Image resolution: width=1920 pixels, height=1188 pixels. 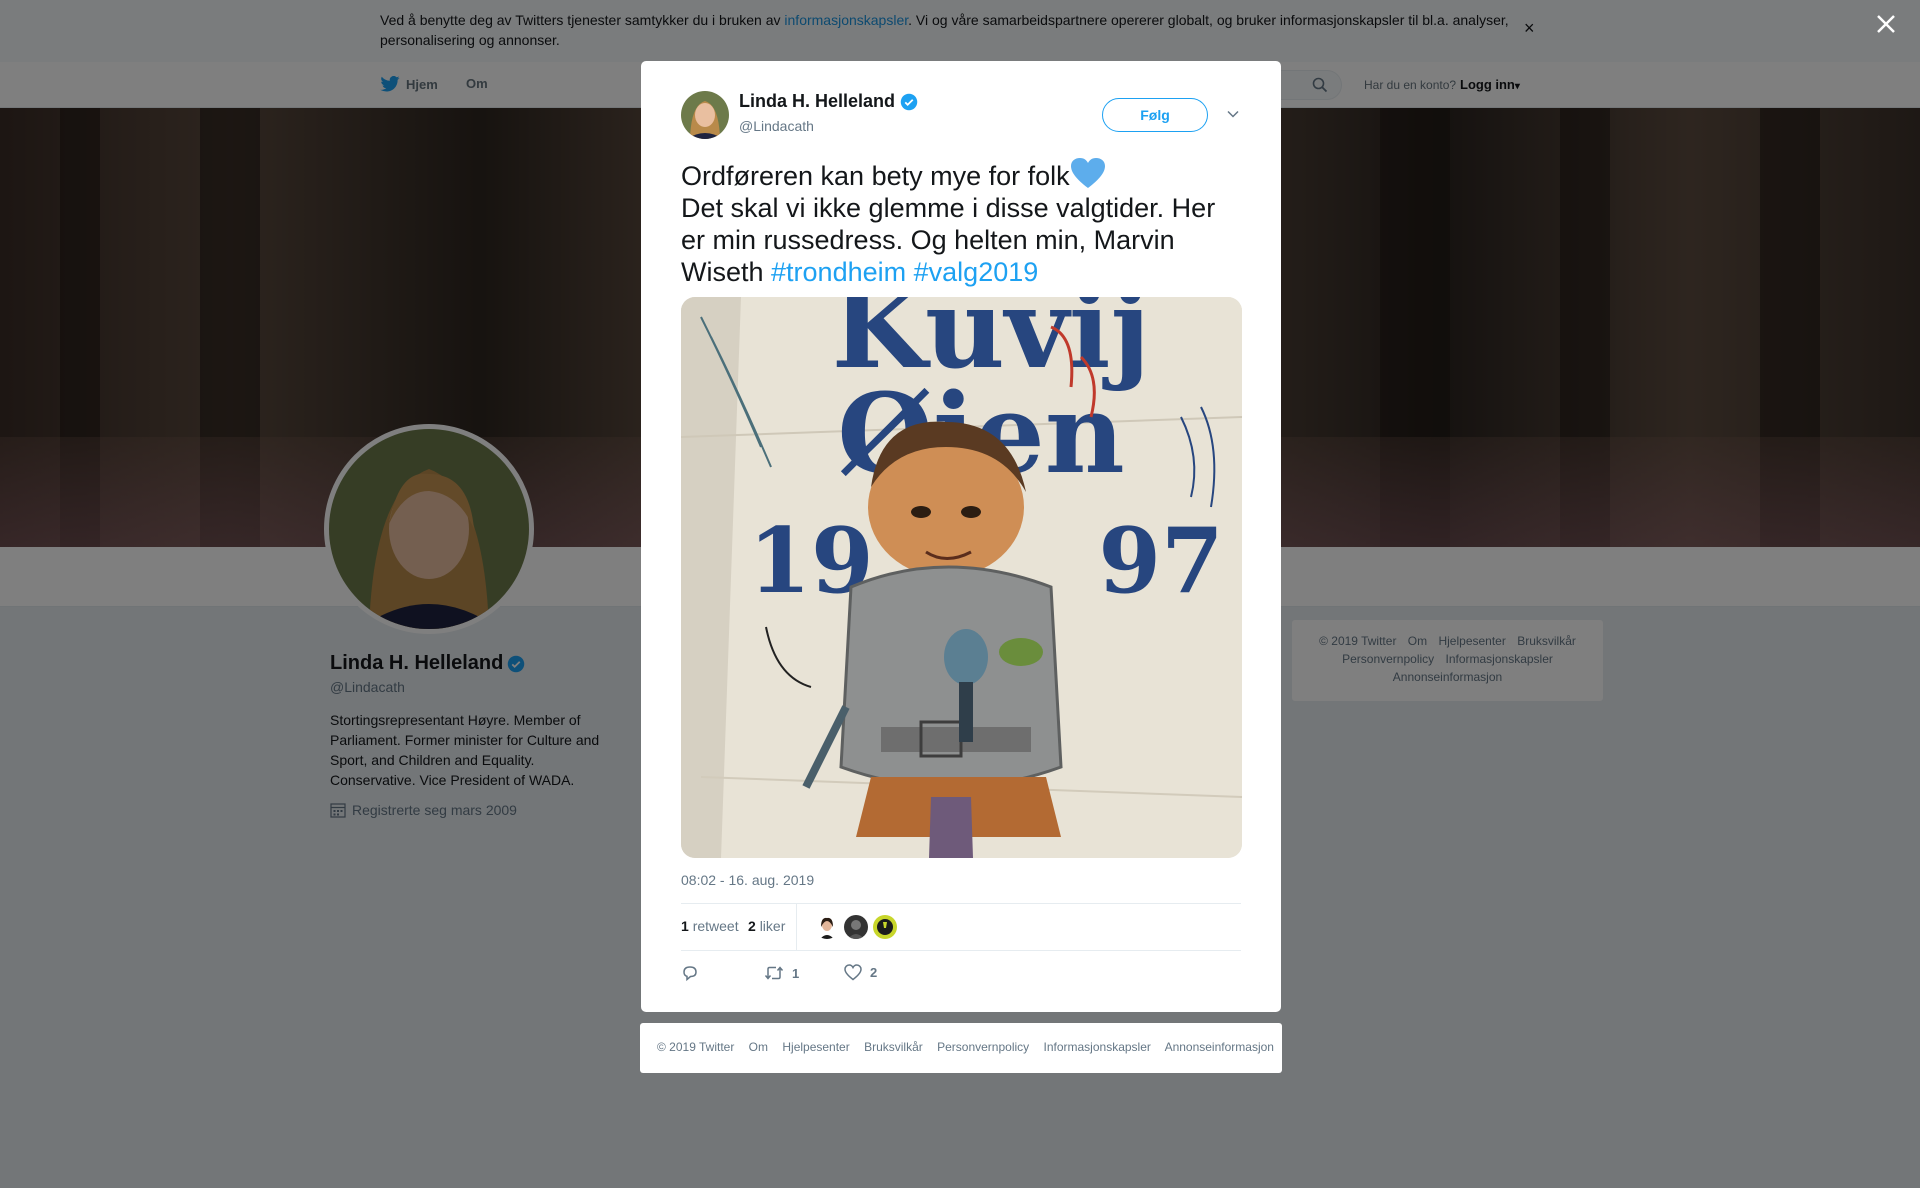 I want to click on retweets-label: retweet, so click(x=715, y=926).